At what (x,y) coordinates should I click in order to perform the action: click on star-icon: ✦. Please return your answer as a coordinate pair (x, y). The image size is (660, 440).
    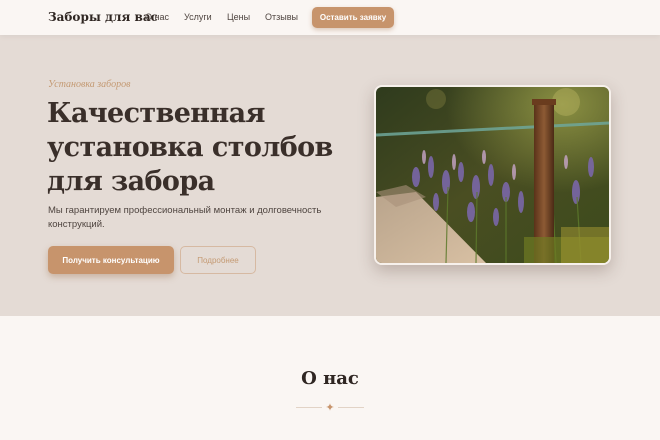
    Looking at the image, I should click on (330, 408).